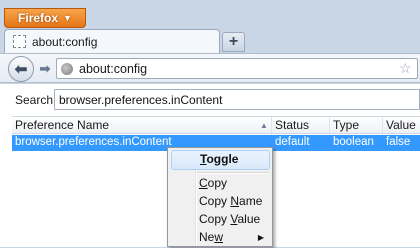  I want to click on search-input, so click(237, 99).